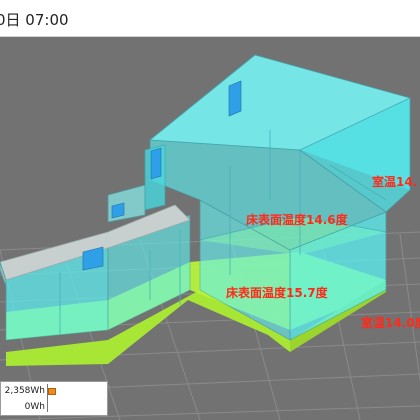 This screenshot has height=420, width=420. I want to click on floor-surface-temp-label-2f: 床表面温度14.6度, so click(297, 220).